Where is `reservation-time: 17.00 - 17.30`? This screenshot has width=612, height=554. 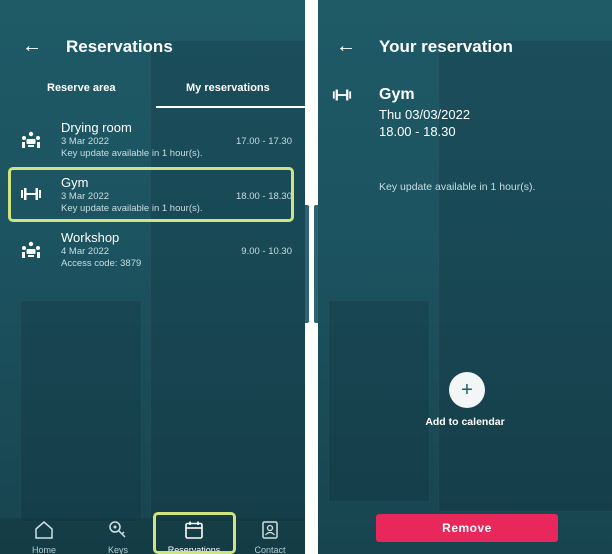
reservation-time: 17.00 - 17.30 is located at coordinates (264, 141).